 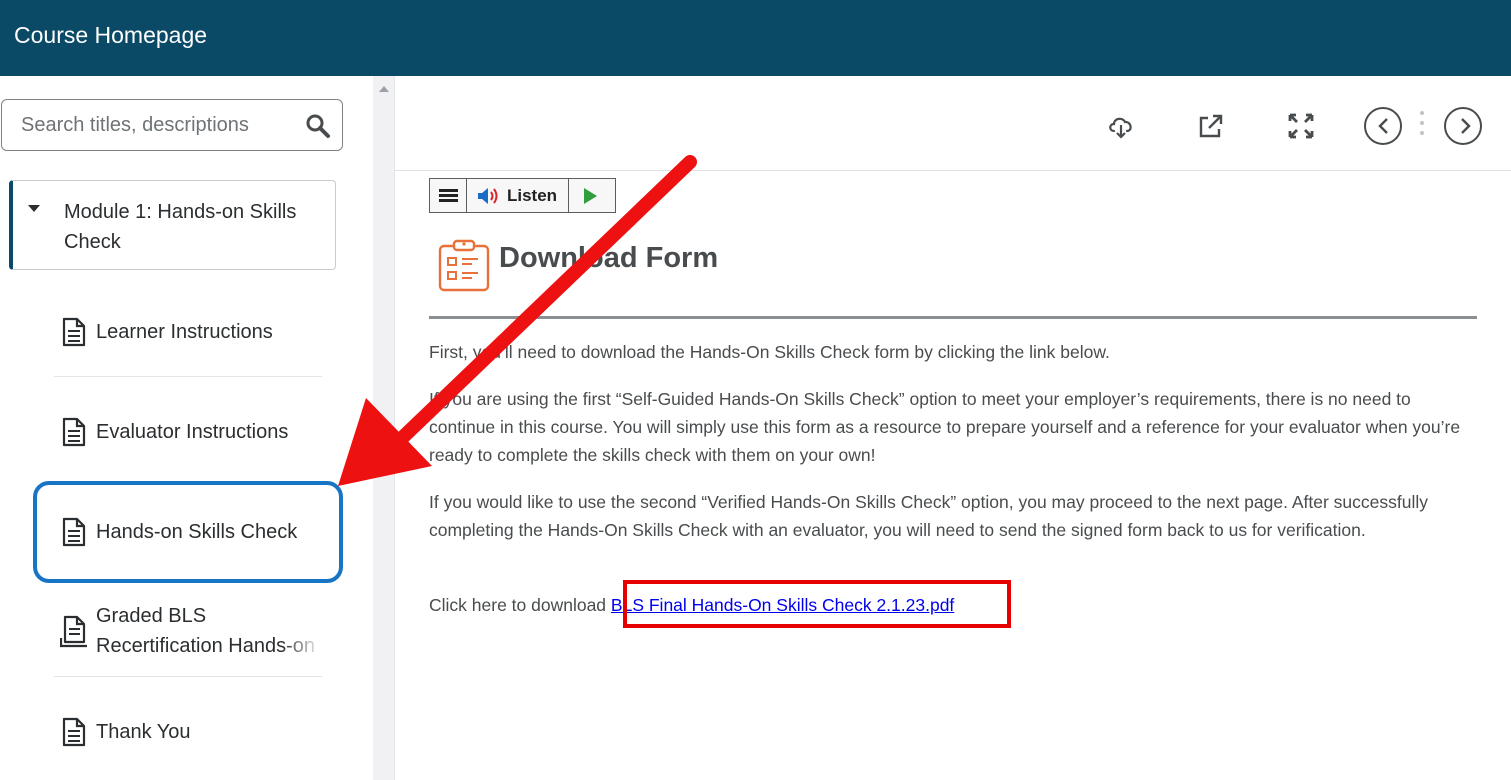 I want to click on clipboard-form-icon, so click(x=464, y=265).